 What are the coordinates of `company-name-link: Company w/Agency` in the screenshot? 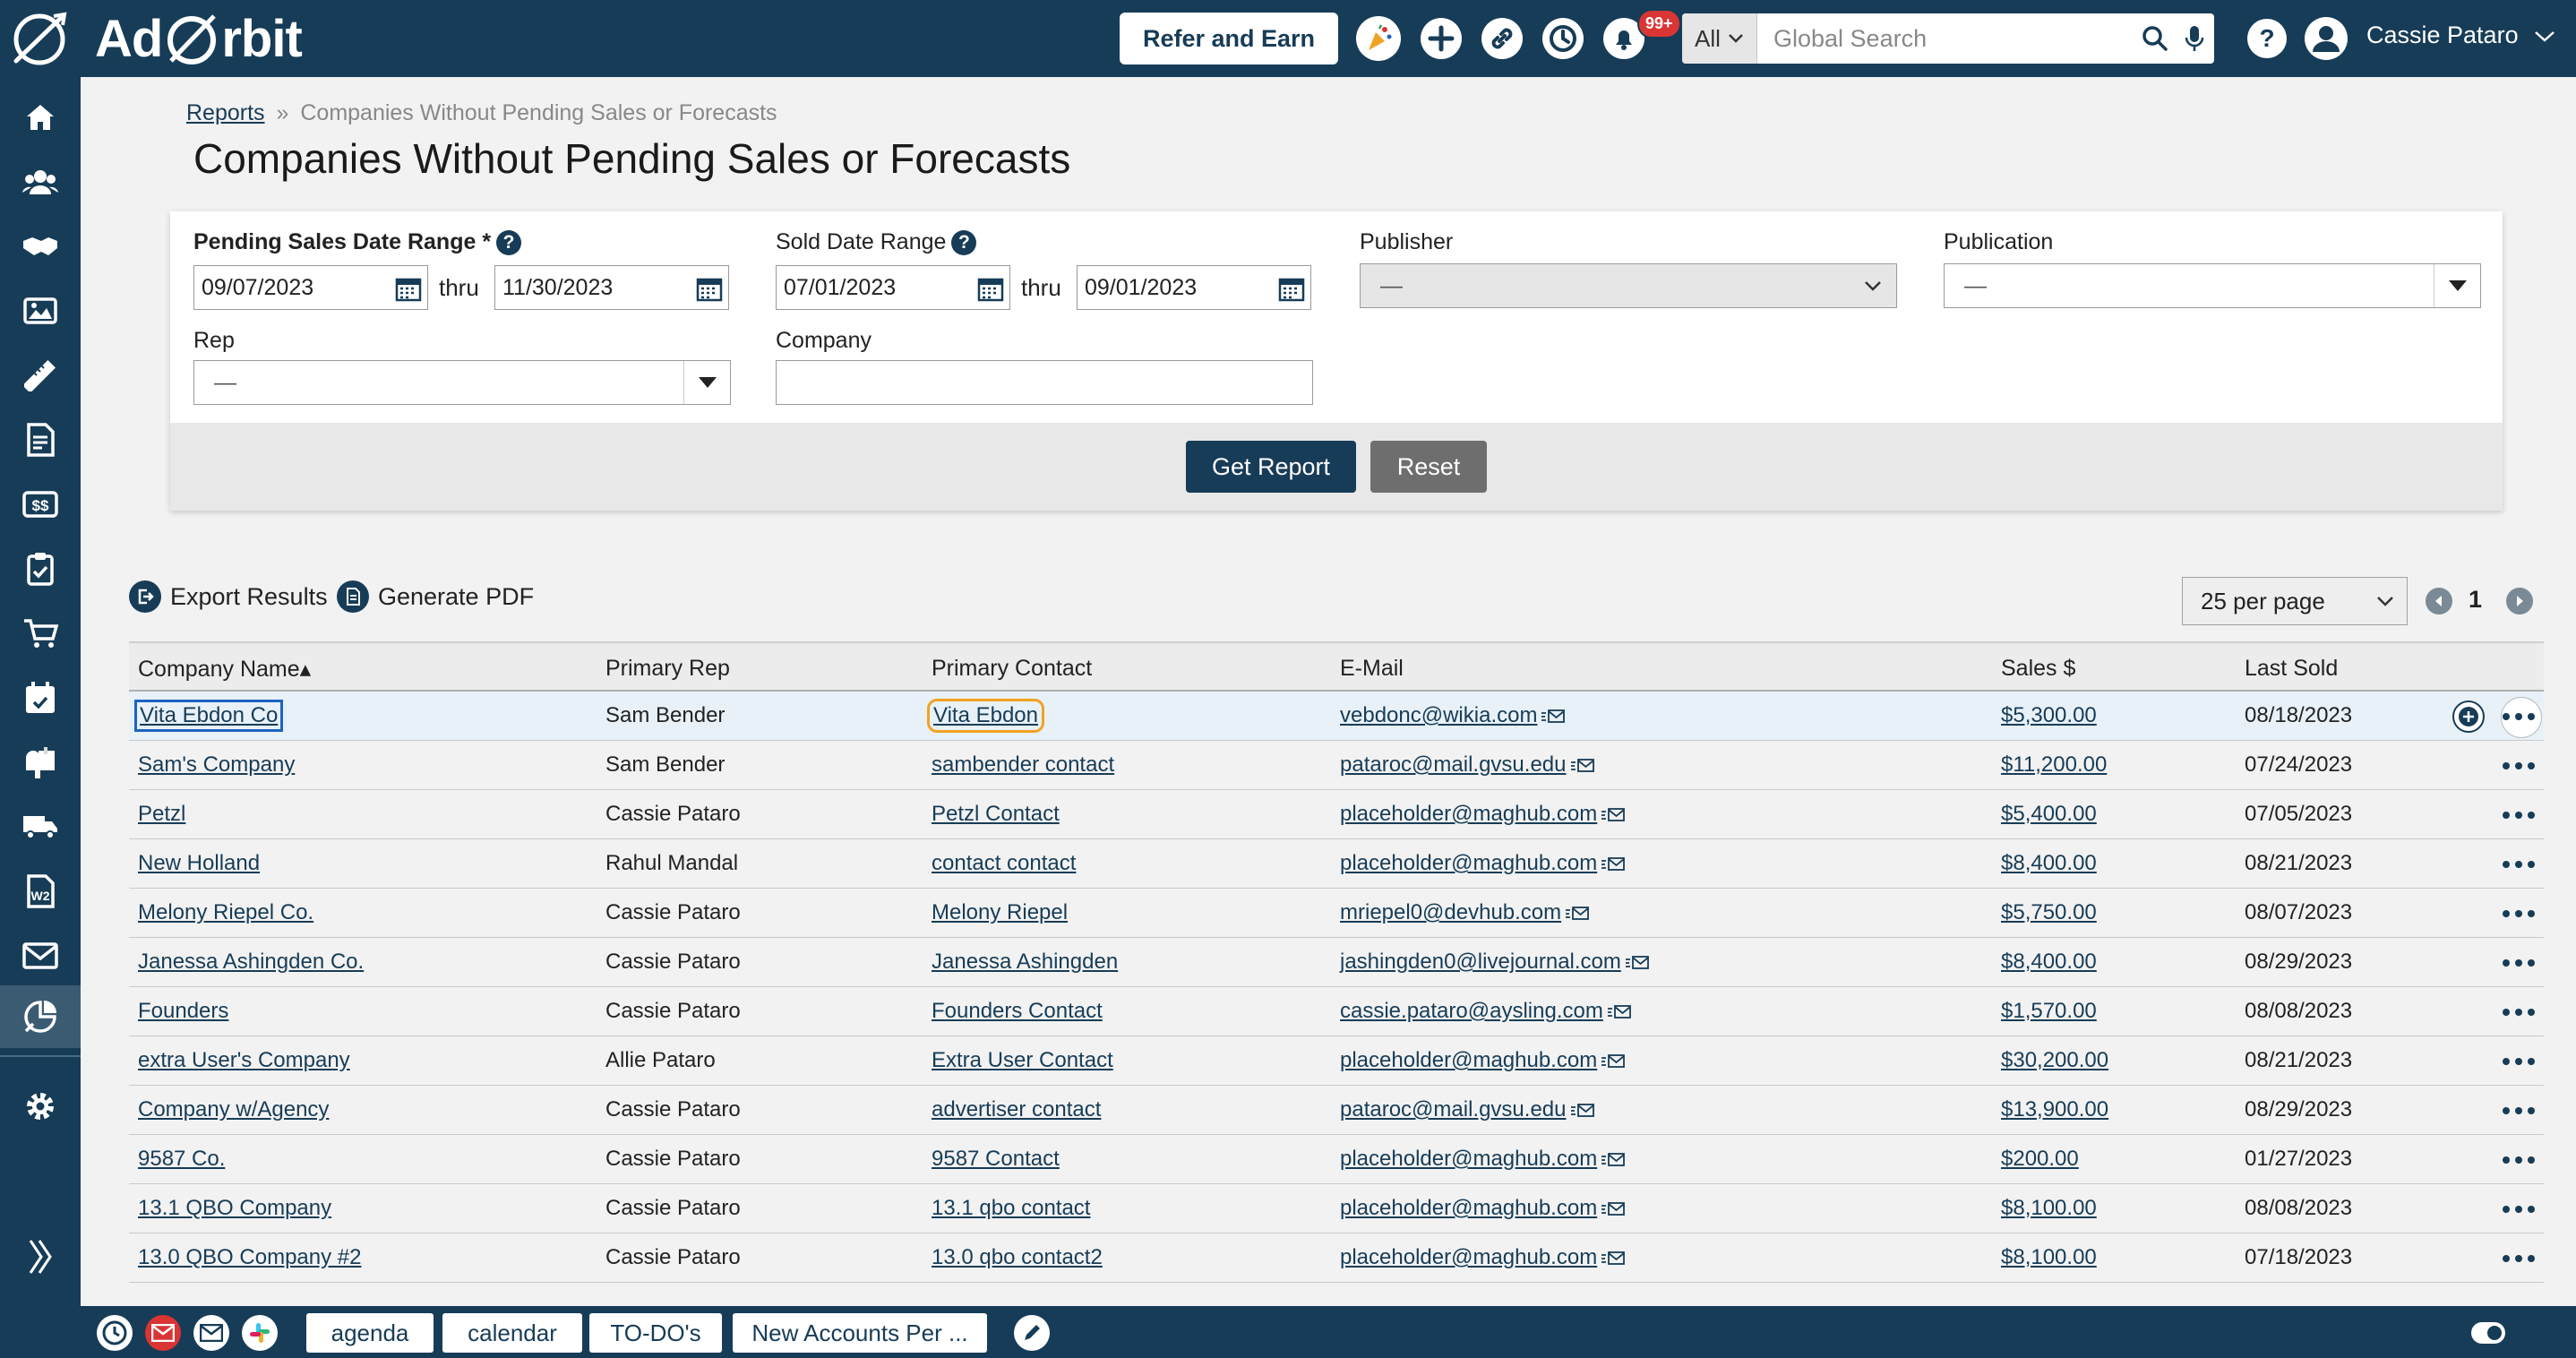 It's located at (233, 1110).